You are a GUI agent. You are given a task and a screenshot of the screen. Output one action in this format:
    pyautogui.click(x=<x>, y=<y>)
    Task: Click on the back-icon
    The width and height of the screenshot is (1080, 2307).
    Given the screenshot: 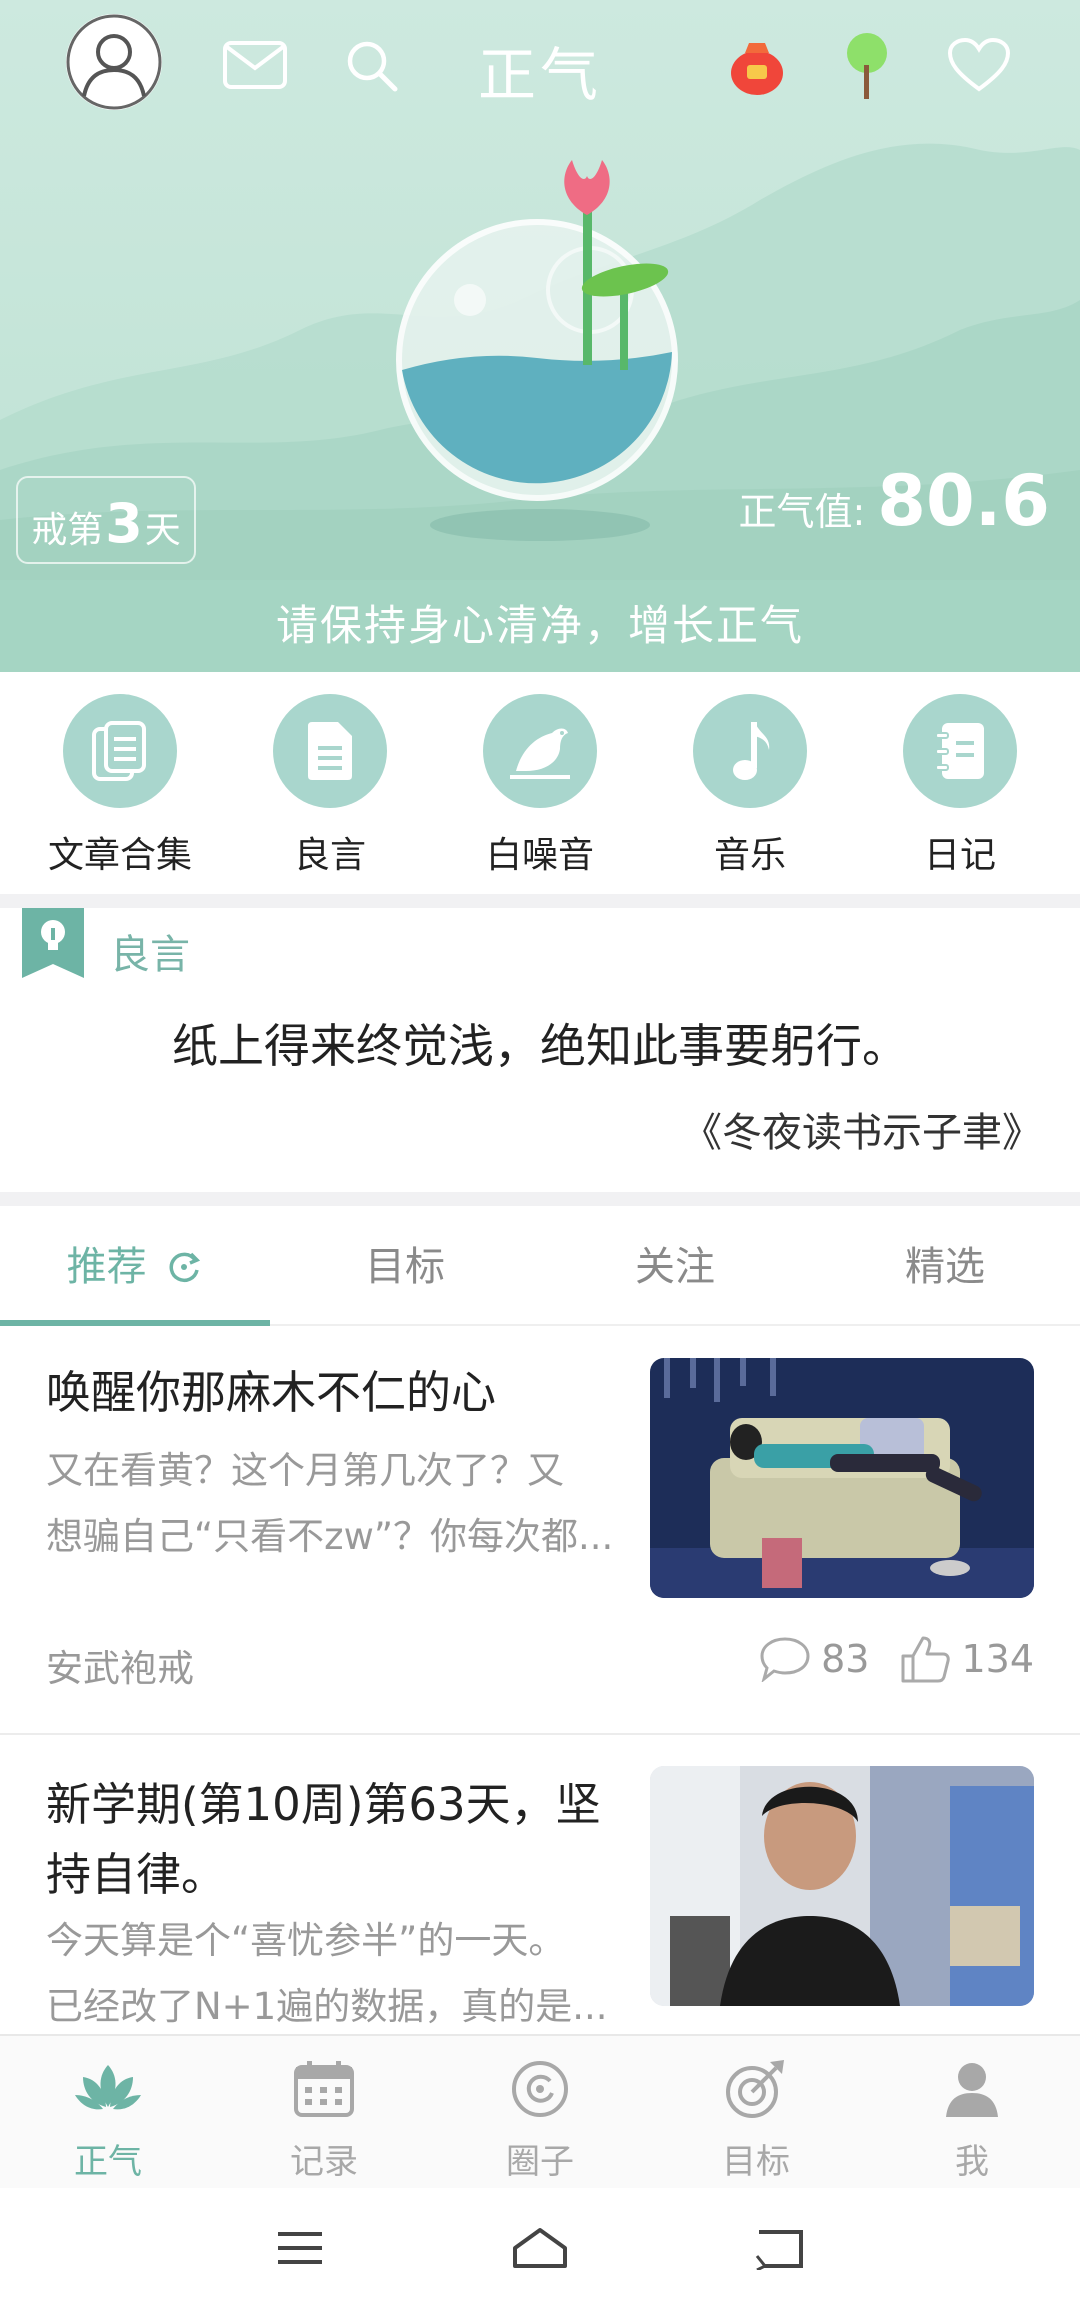 What is the action you would take?
    pyautogui.click(x=780, y=2248)
    